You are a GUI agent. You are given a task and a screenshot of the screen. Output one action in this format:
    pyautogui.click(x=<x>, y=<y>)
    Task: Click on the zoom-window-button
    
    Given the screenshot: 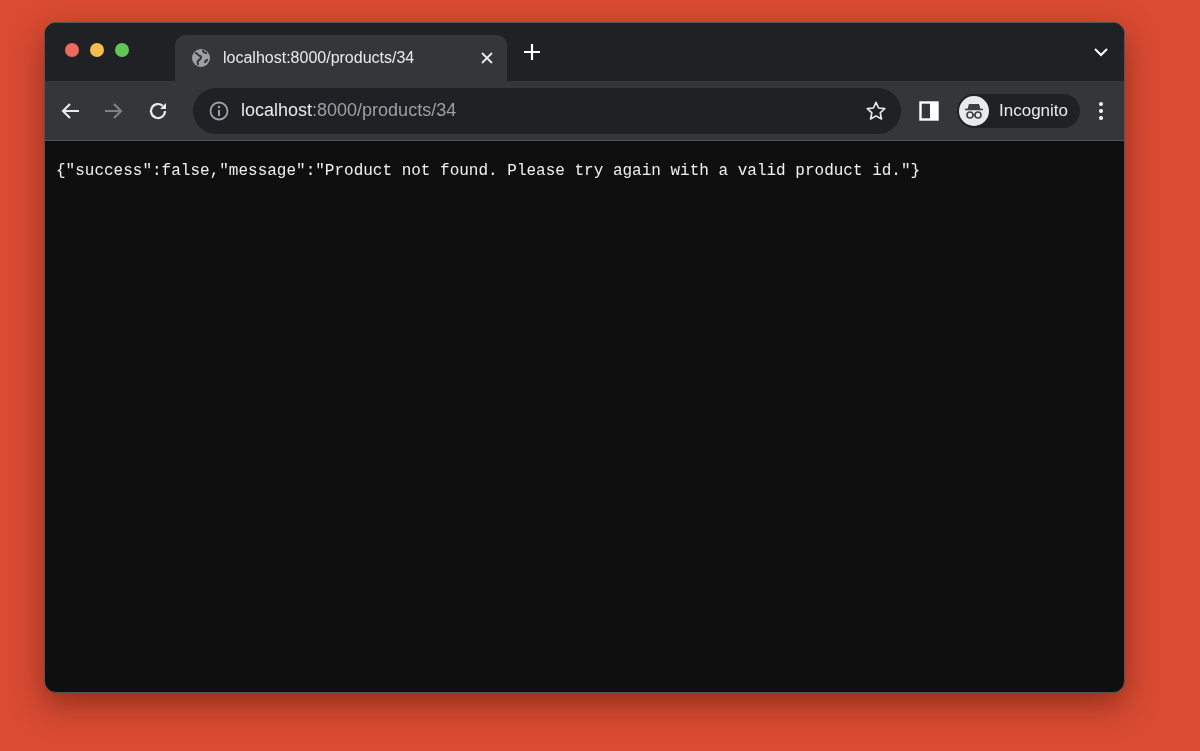 What is the action you would take?
    pyautogui.click(x=122, y=50)
    